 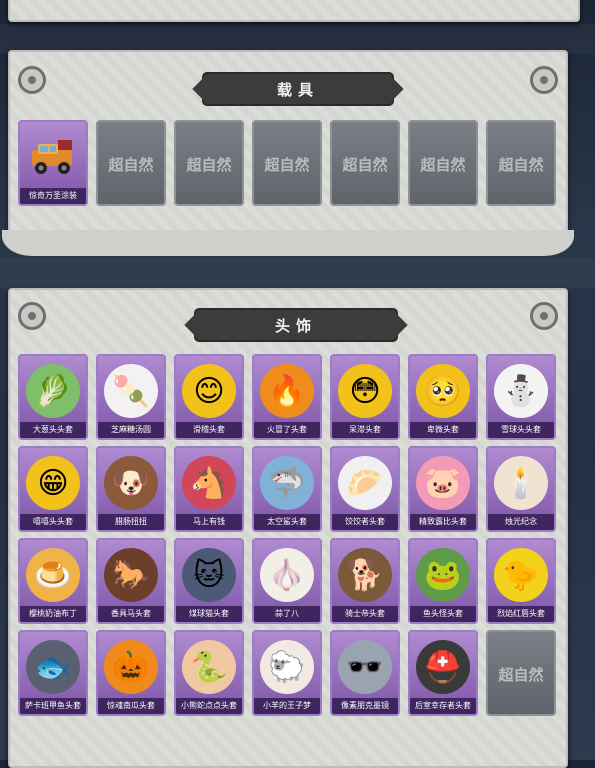 What do you see at coordinates (443, 522) in the screenshot?
I see `headwear-label: 精致露比头套` at bounding box center [443, 522].